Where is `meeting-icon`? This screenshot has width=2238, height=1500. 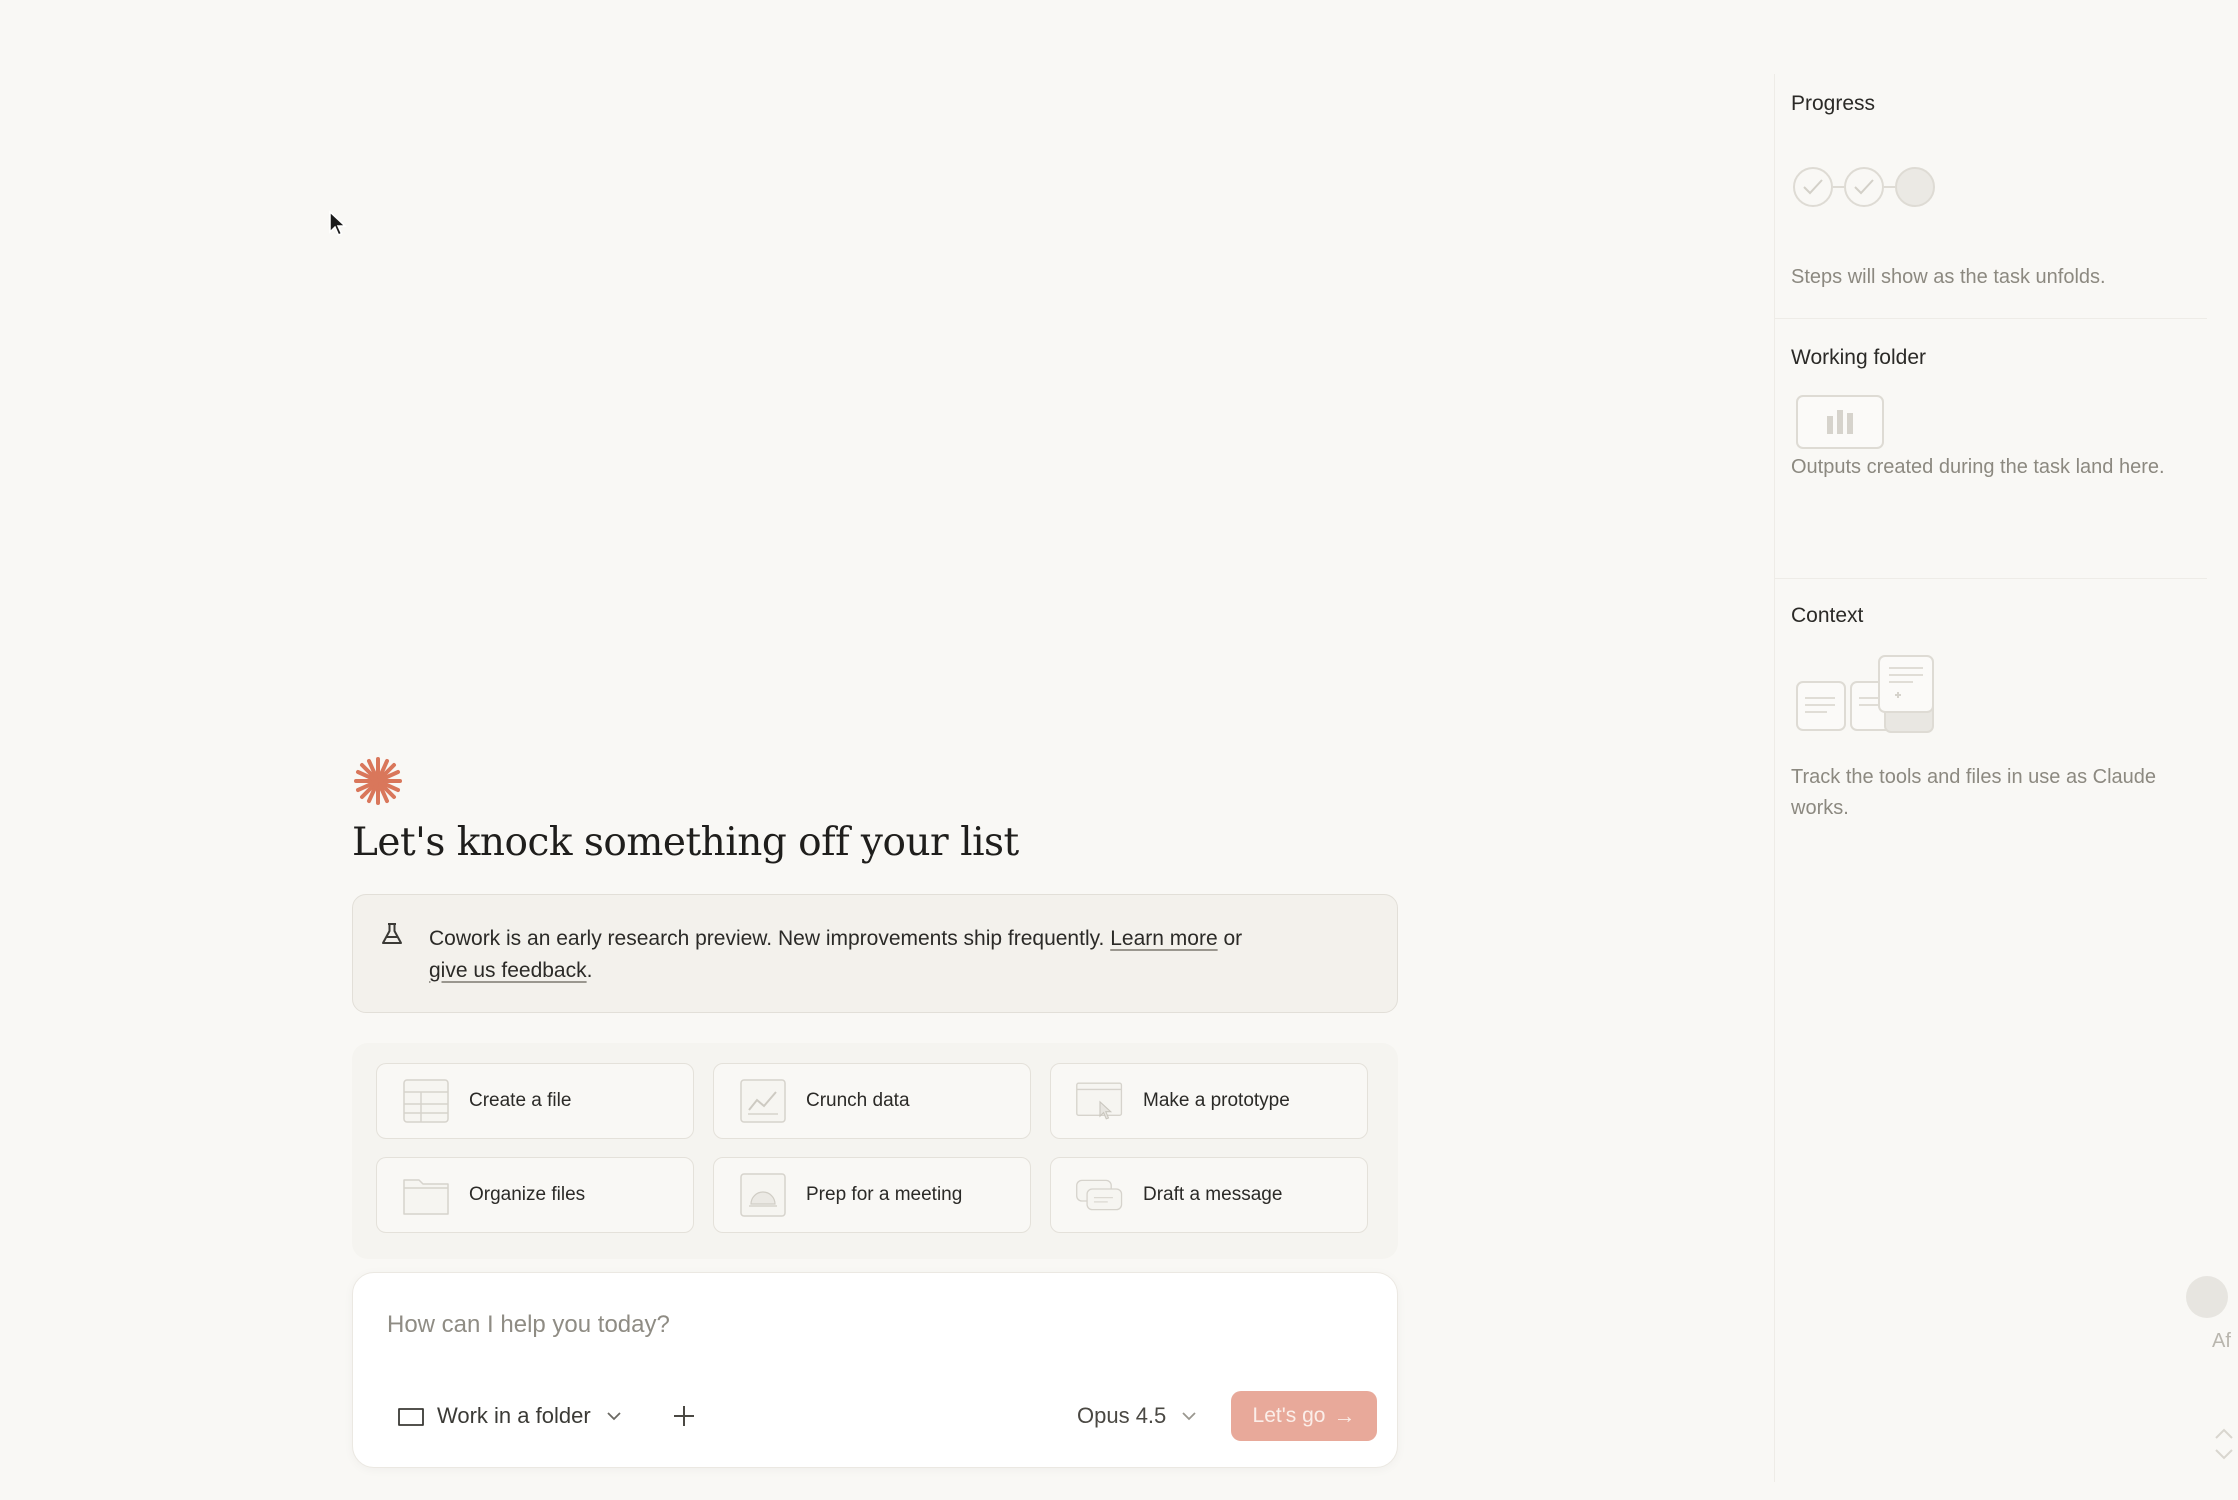 meeting-icon is located at coordinates (763, 1195).